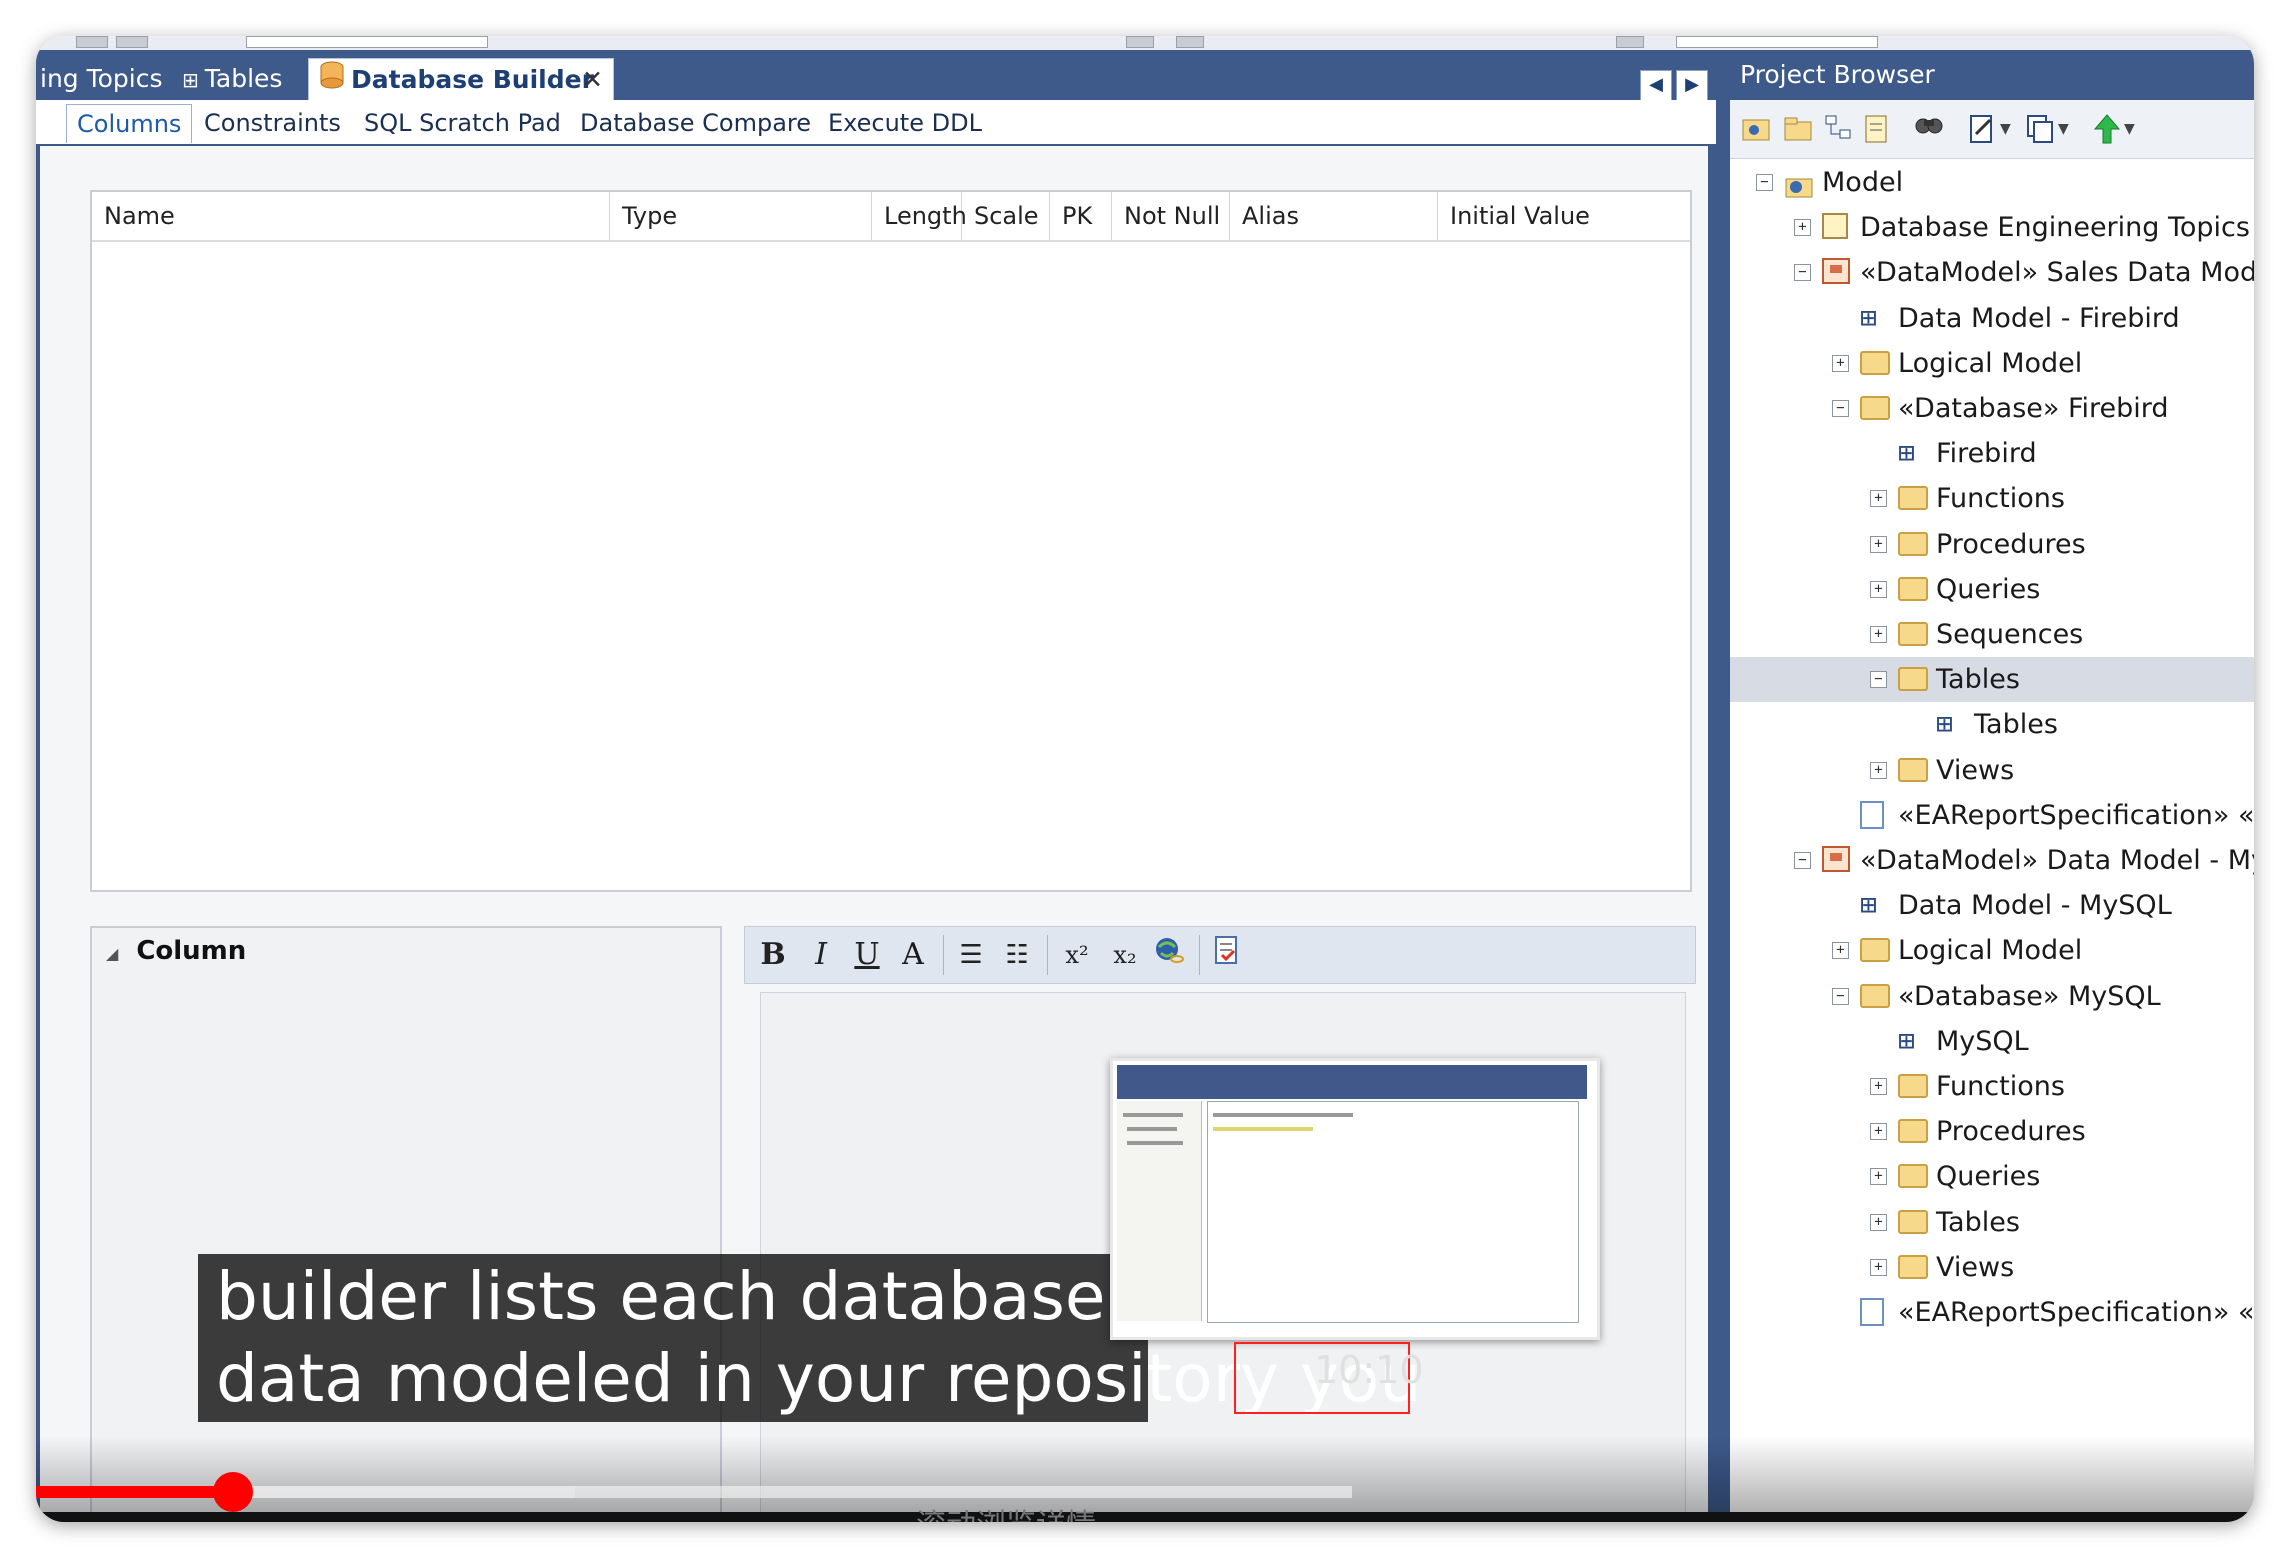 The width and height of the screenshot is (2290, 1558). I want to click on numbered-list-icon: ☷, so click(1017, 955).